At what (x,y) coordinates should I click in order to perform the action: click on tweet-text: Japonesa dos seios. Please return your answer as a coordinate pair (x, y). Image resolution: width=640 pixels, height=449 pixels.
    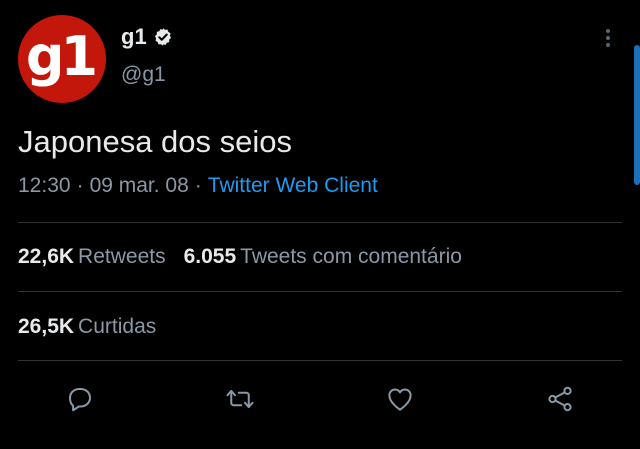
    Looking at the image, I should click on (155, 141).